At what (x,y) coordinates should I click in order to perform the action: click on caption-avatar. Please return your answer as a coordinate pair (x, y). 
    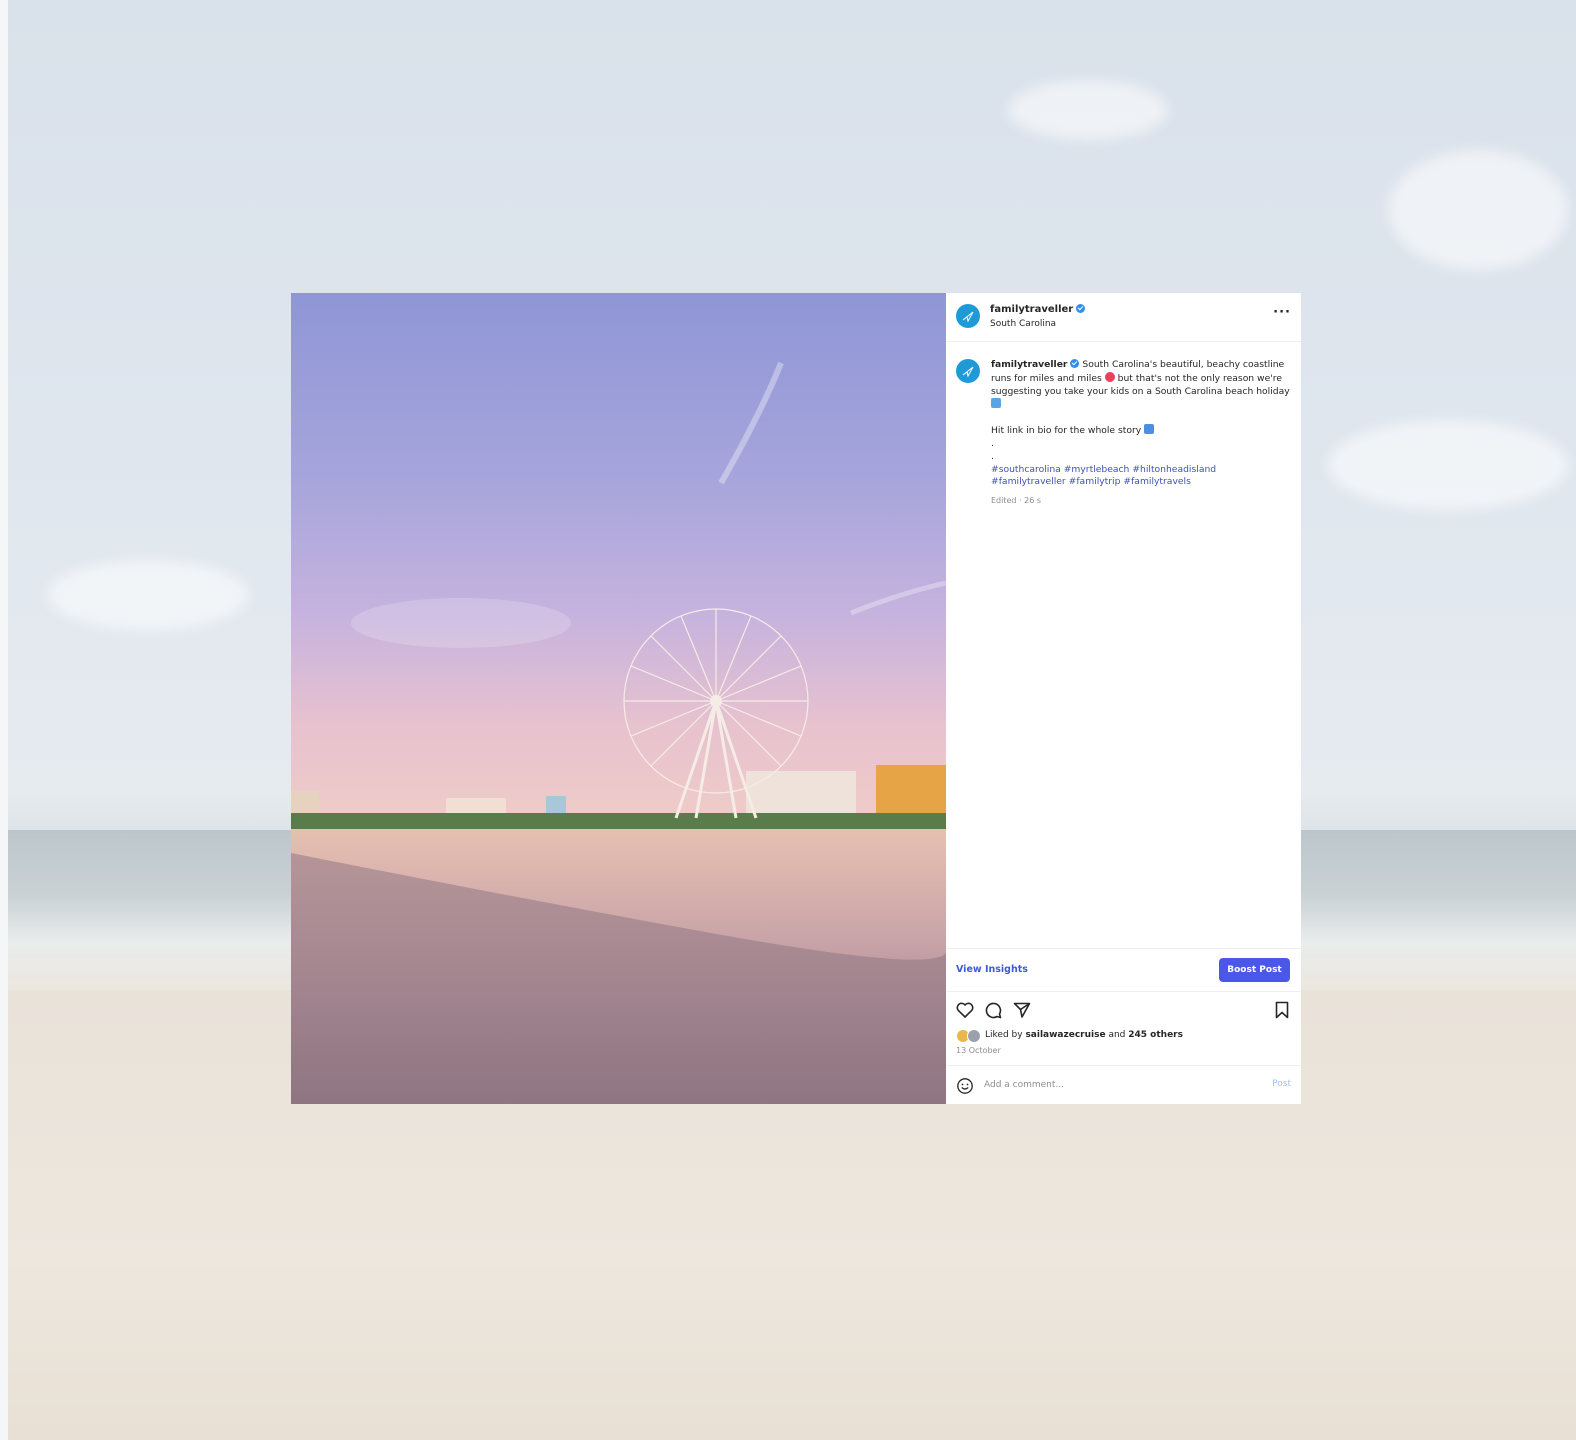
    Looking at the image, I should click on (968, 371).